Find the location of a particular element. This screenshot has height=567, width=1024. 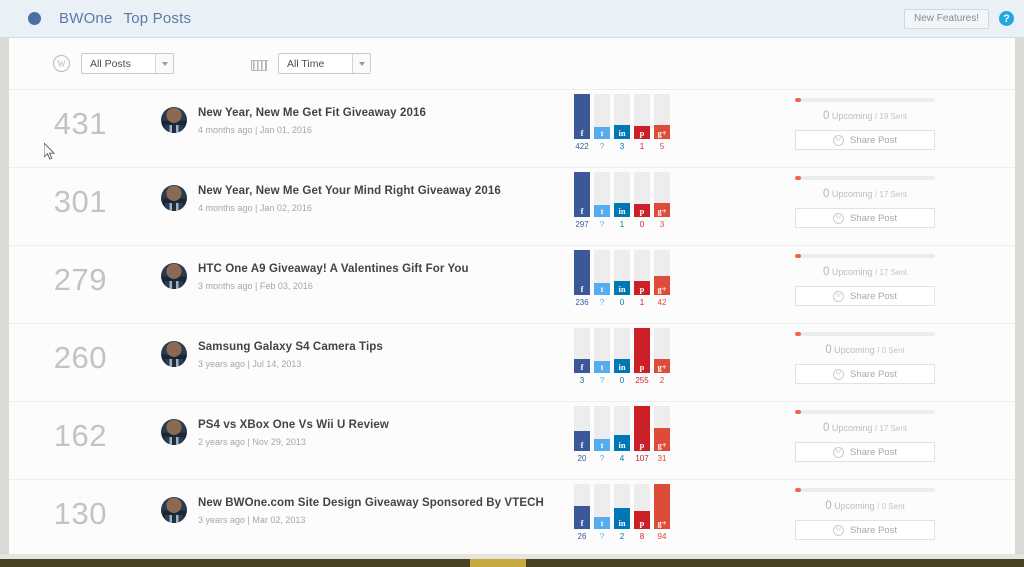

share-bar-fill-pinterest is located at coordinates (642, 126).